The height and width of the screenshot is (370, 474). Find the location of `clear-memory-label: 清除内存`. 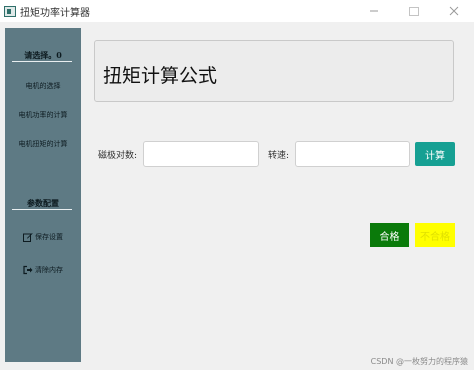

clear-memory-label: 清除内存 is located at coordinates (49, 270).